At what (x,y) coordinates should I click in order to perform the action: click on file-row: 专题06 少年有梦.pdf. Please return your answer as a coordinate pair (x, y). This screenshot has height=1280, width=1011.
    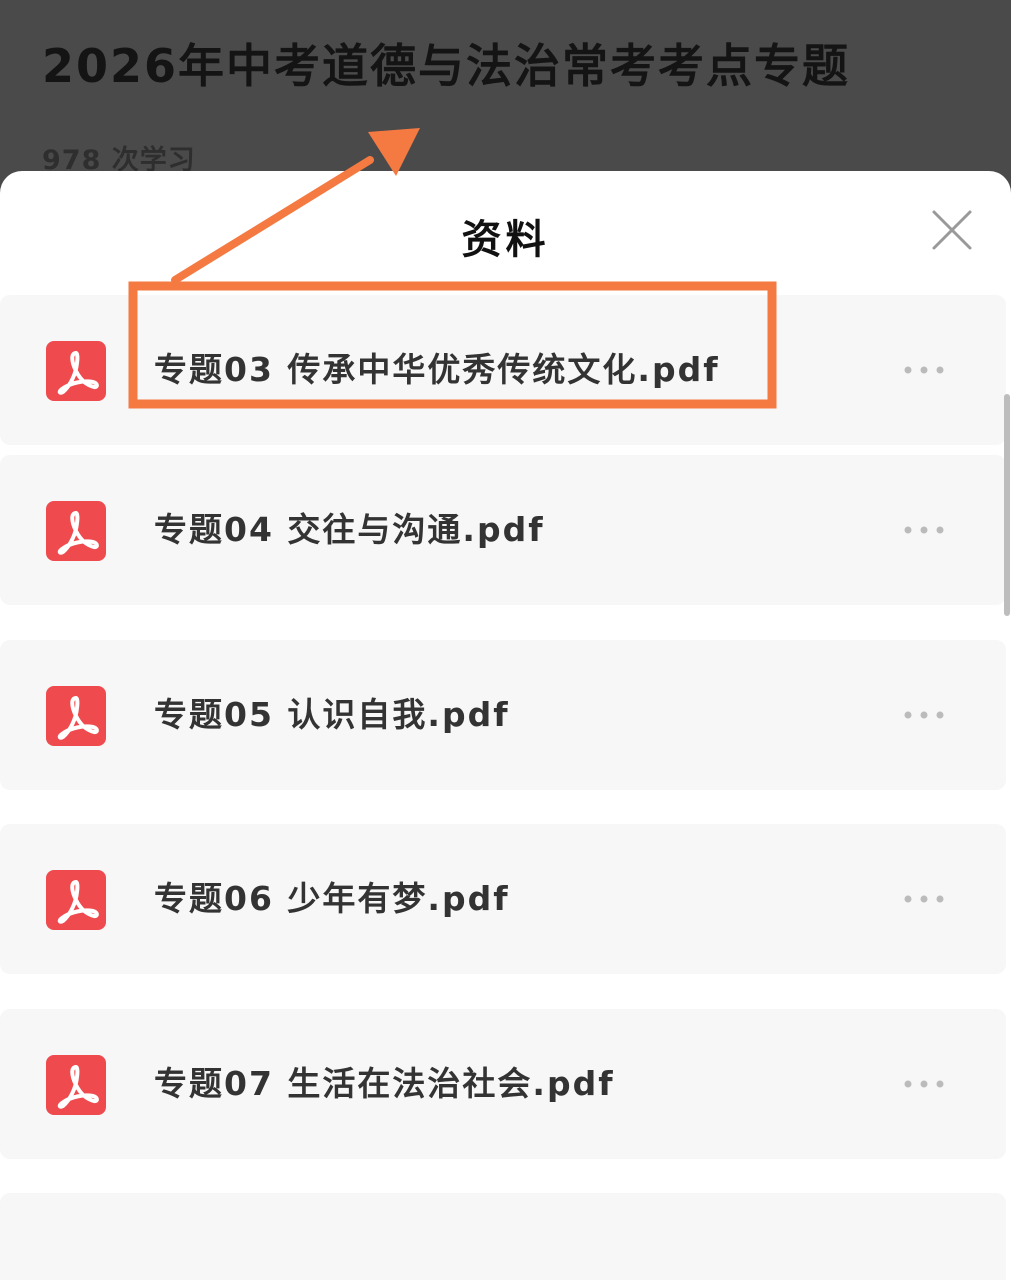
    Looking at the image, I should click on (503, 899).